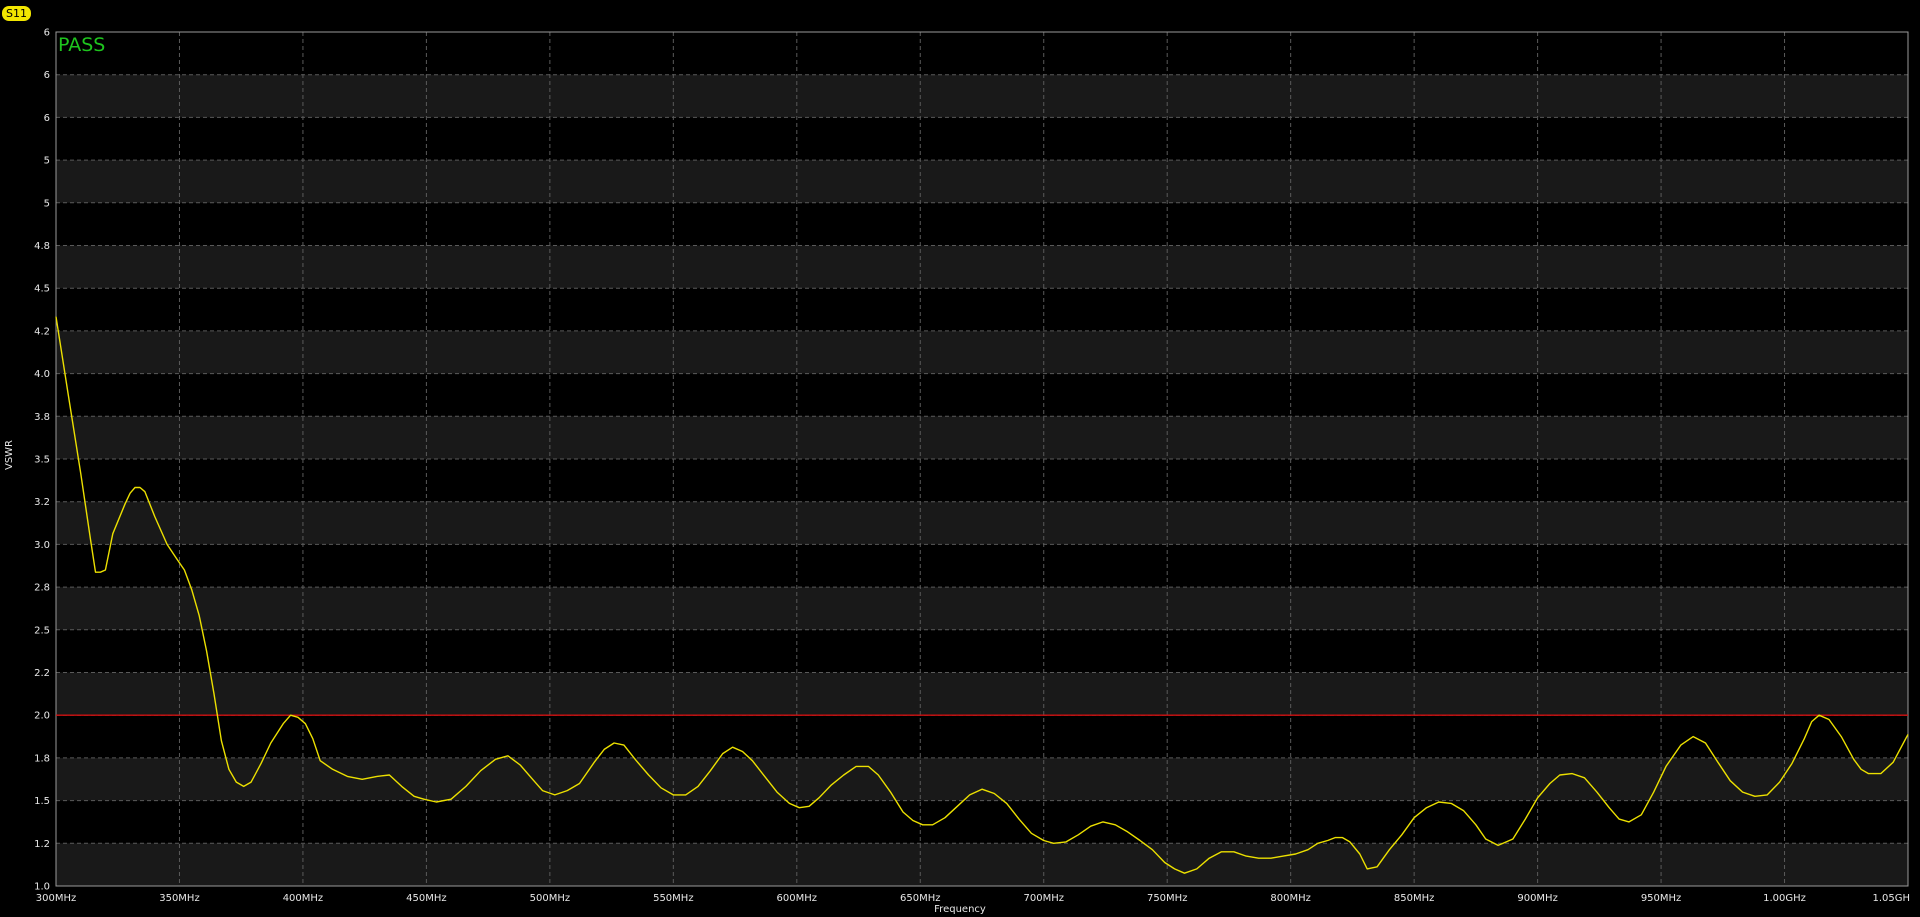  Describe the element at coordinates (42, 673) in the screenshot. I see `y-tick-label: 2.2` at that location.